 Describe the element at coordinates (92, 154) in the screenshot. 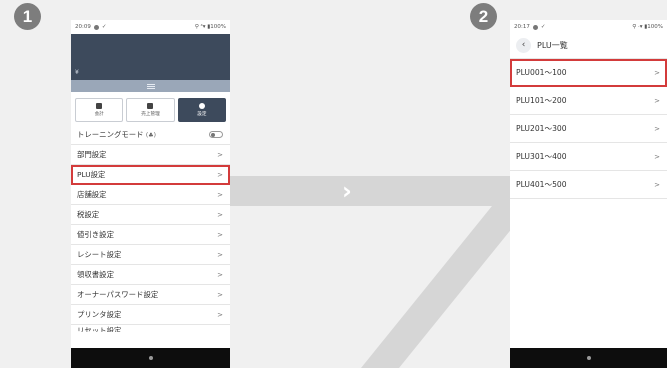

I see `row-label: 部門設定` at that location.